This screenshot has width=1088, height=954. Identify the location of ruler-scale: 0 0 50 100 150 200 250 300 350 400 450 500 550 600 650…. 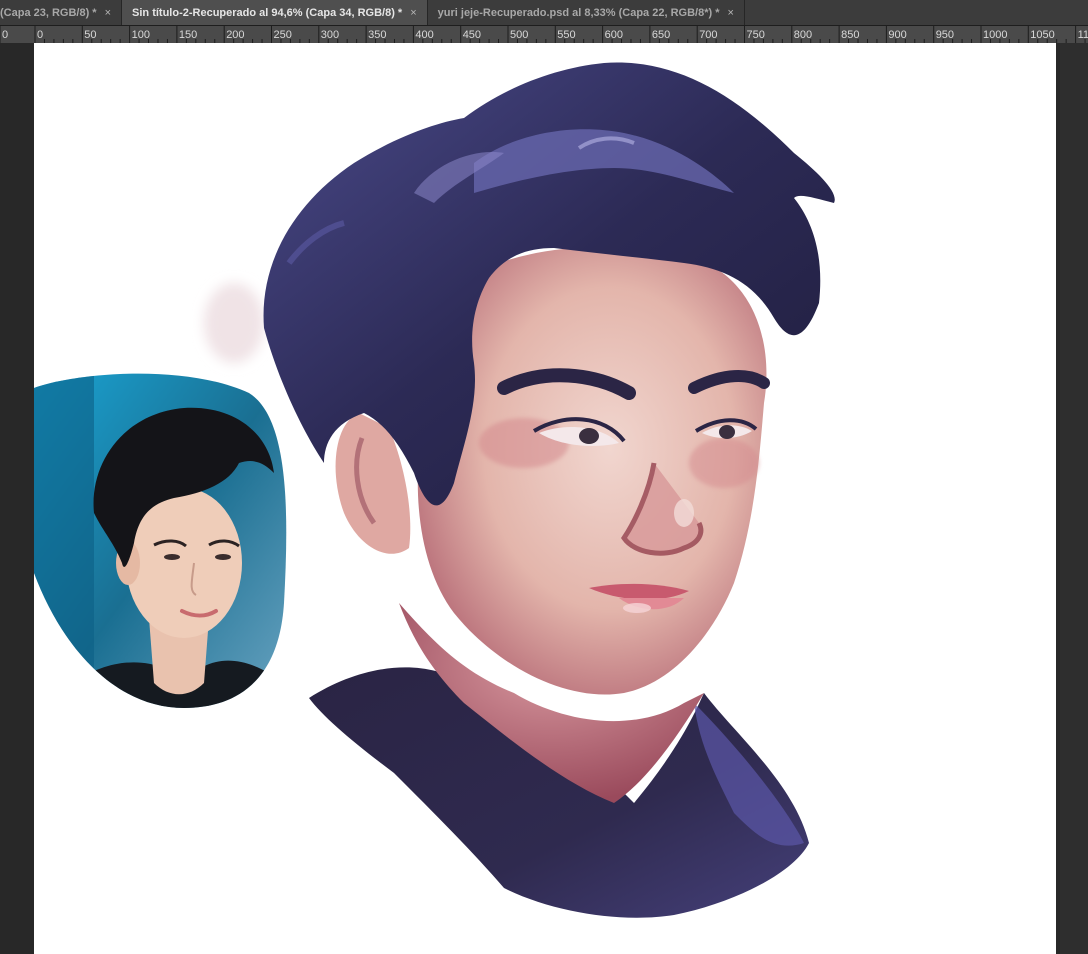
(544, 34).